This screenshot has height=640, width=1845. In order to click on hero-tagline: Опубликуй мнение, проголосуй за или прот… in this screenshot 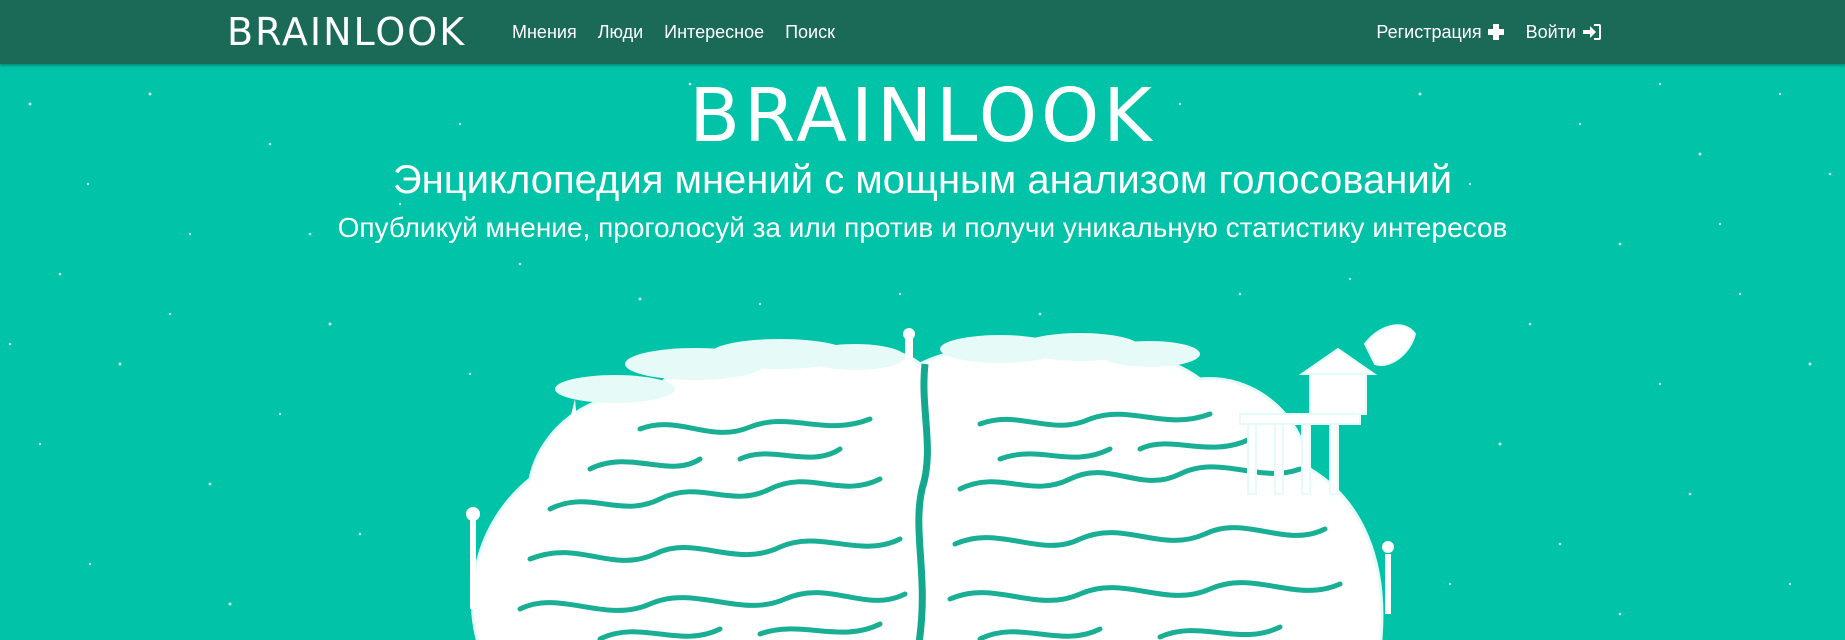, I will do `click(922, 227)`.